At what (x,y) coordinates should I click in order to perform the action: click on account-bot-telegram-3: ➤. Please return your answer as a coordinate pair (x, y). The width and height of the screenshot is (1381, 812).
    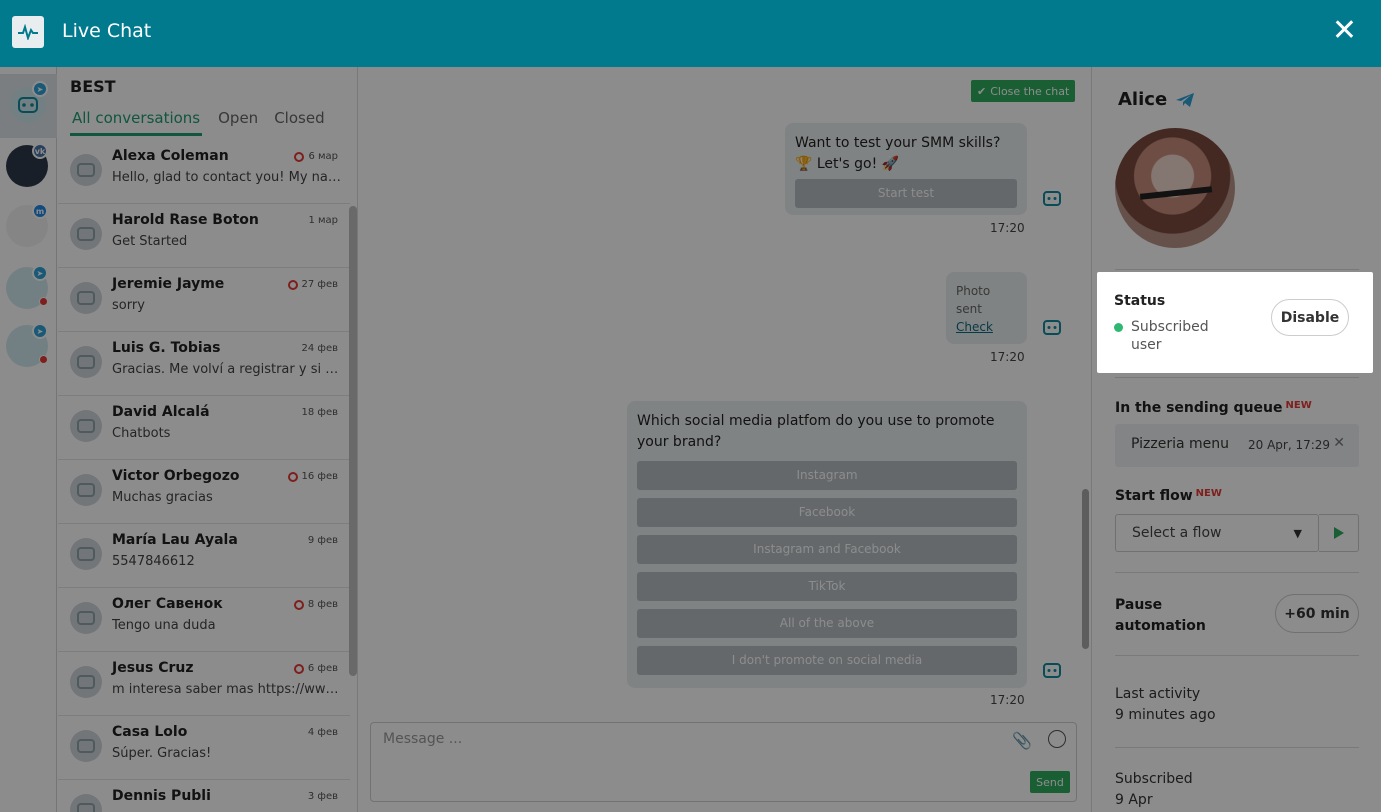
    Looking at the image, I should click on (27, 345).